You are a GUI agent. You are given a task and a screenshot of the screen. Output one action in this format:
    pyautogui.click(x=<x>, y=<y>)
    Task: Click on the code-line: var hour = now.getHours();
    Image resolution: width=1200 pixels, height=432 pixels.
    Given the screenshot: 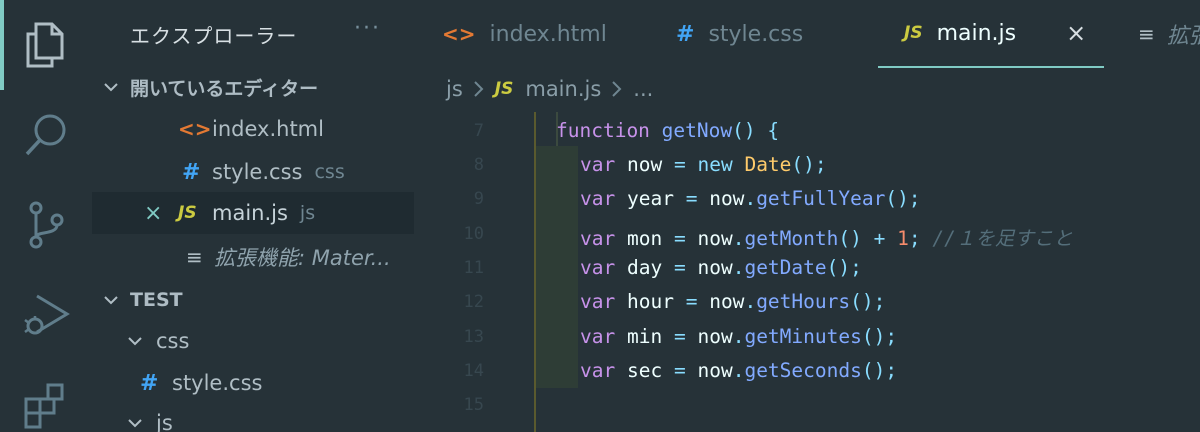 What is the action you would take?
    pyautogui.click(x=733, y=301)
    